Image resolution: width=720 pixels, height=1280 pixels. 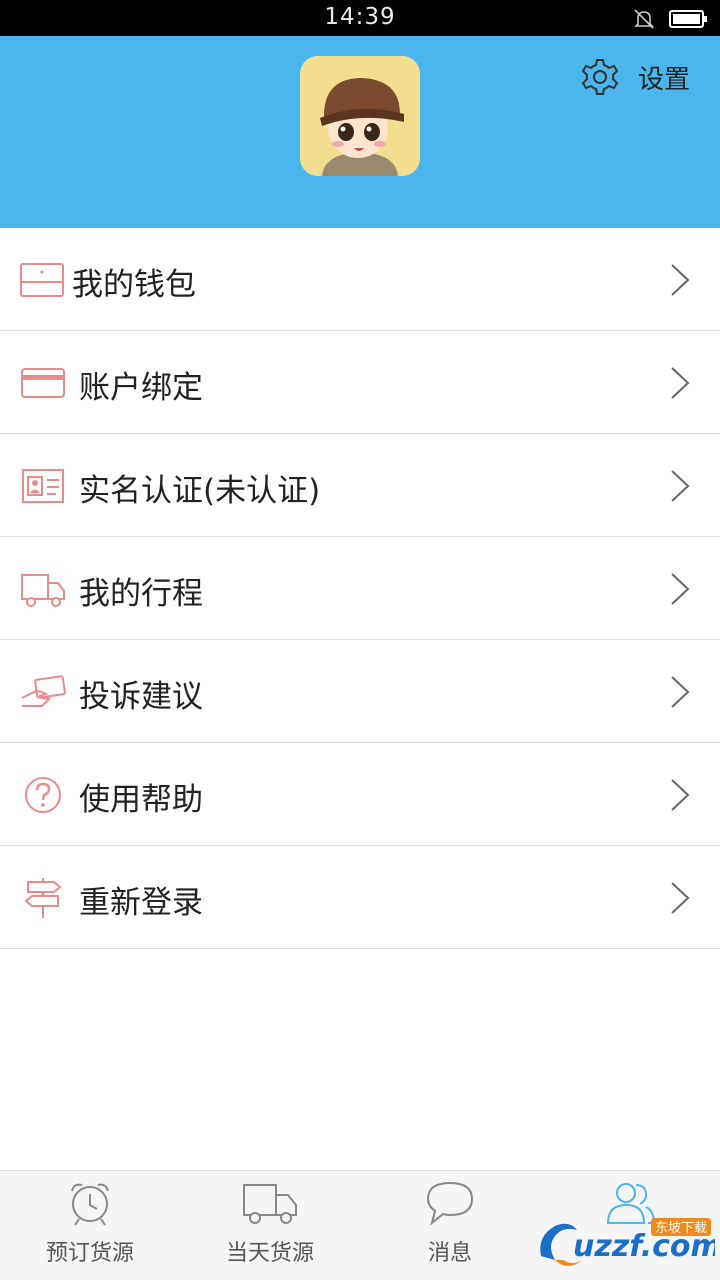 I want to click on nav-label: 预订货源, so click(x=89, y=1253).